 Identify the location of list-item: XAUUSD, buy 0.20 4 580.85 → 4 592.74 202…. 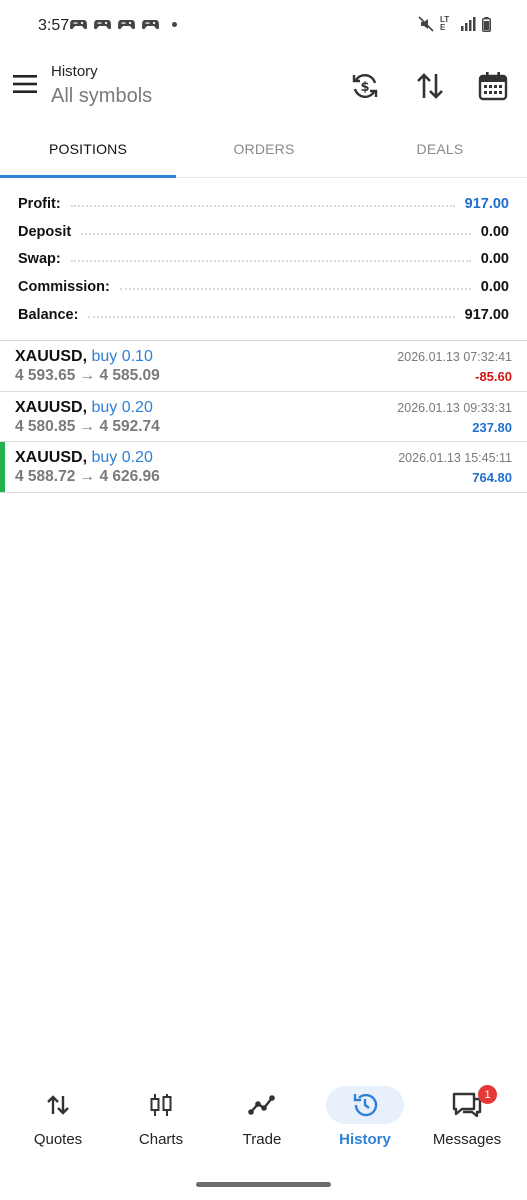
(263, 417).